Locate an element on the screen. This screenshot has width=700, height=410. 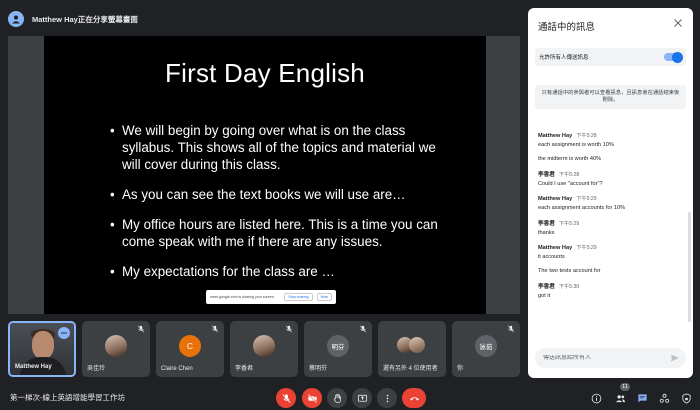
presenter-banner: Matthew Hay正在分享螢幕畫面 is located at coordinates (264, 19).